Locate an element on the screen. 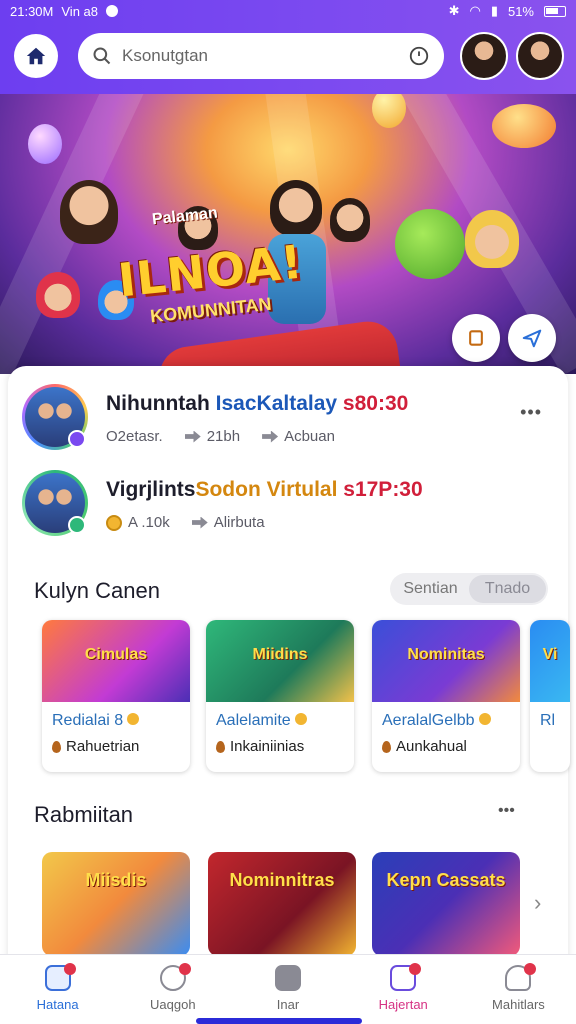  nav-messages: Uaqgoh is located at coordinates (172, 989).